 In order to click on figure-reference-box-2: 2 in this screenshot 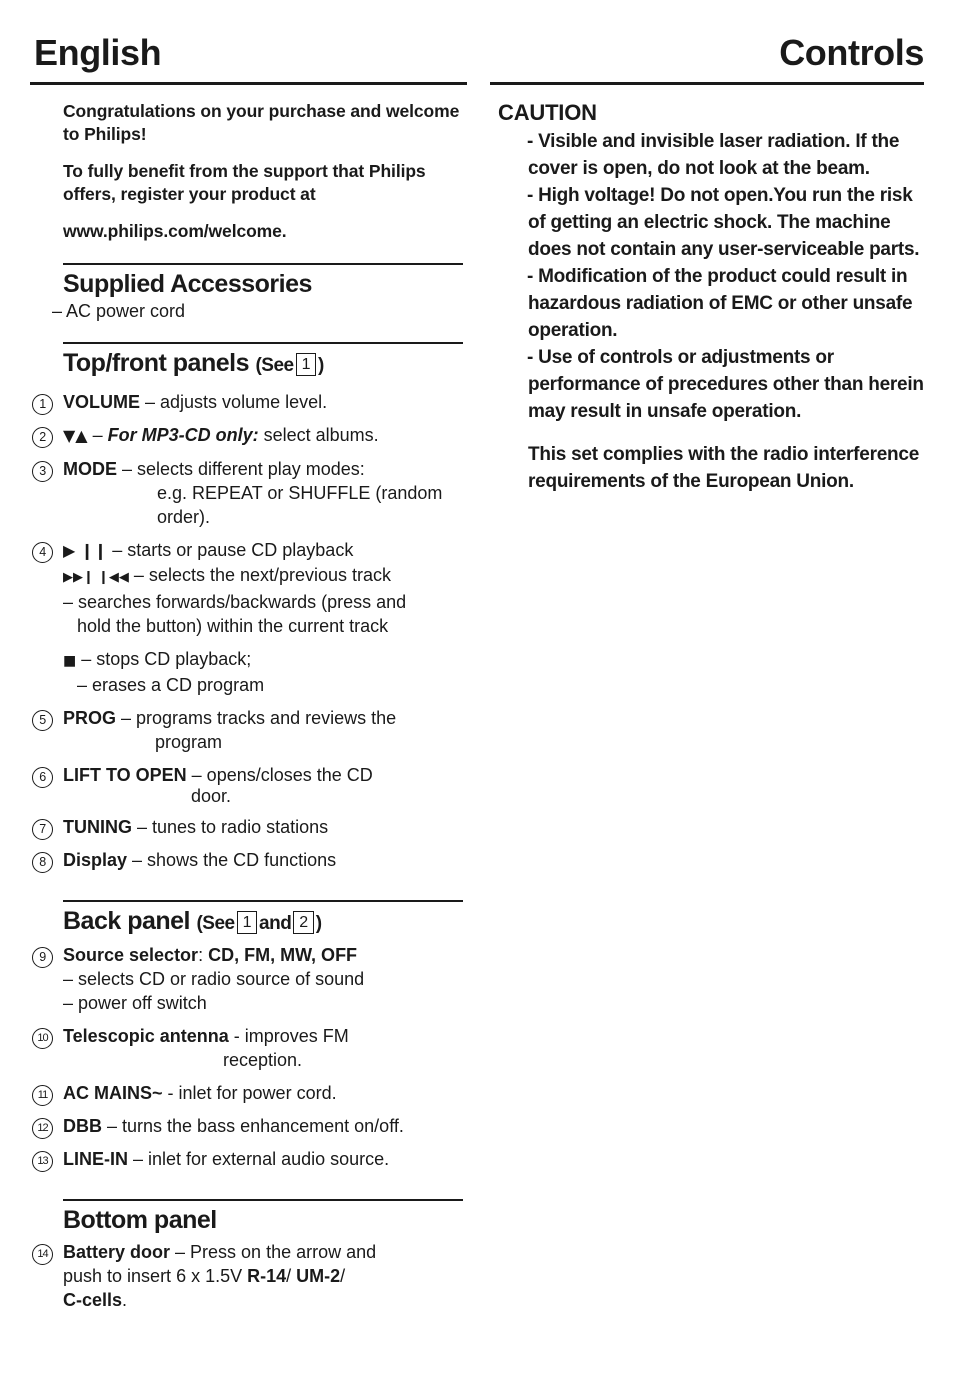, I will do `click(303, 922)`.